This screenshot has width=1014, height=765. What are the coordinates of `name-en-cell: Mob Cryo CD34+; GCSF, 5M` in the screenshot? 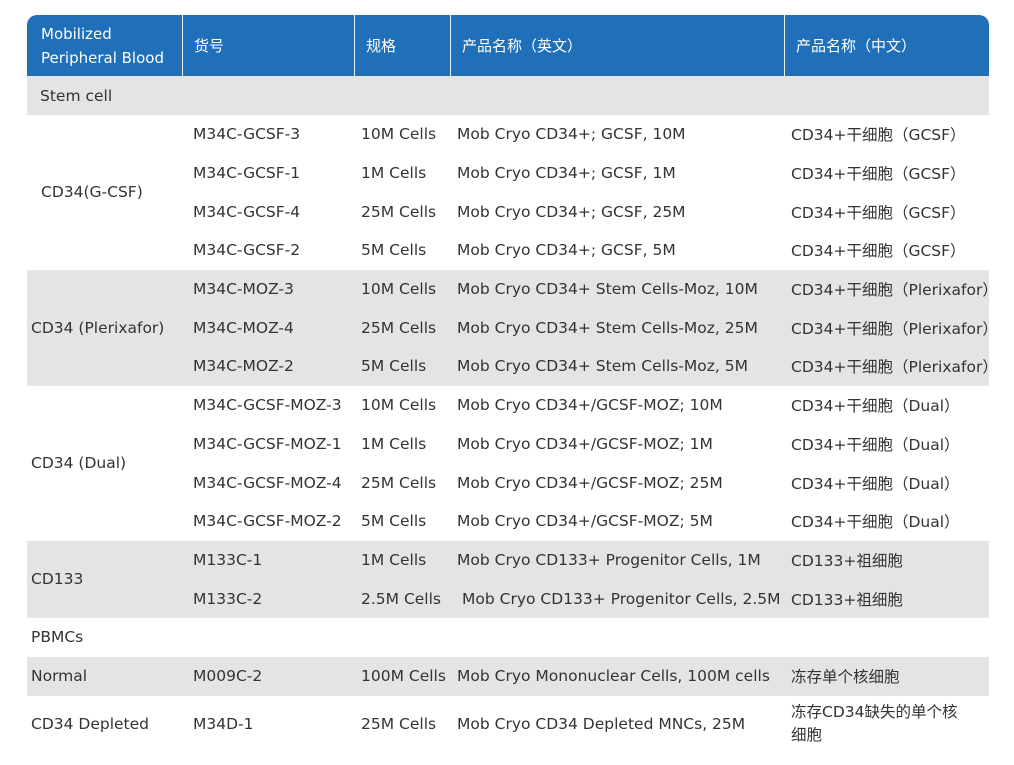 It's located at (566, 250).